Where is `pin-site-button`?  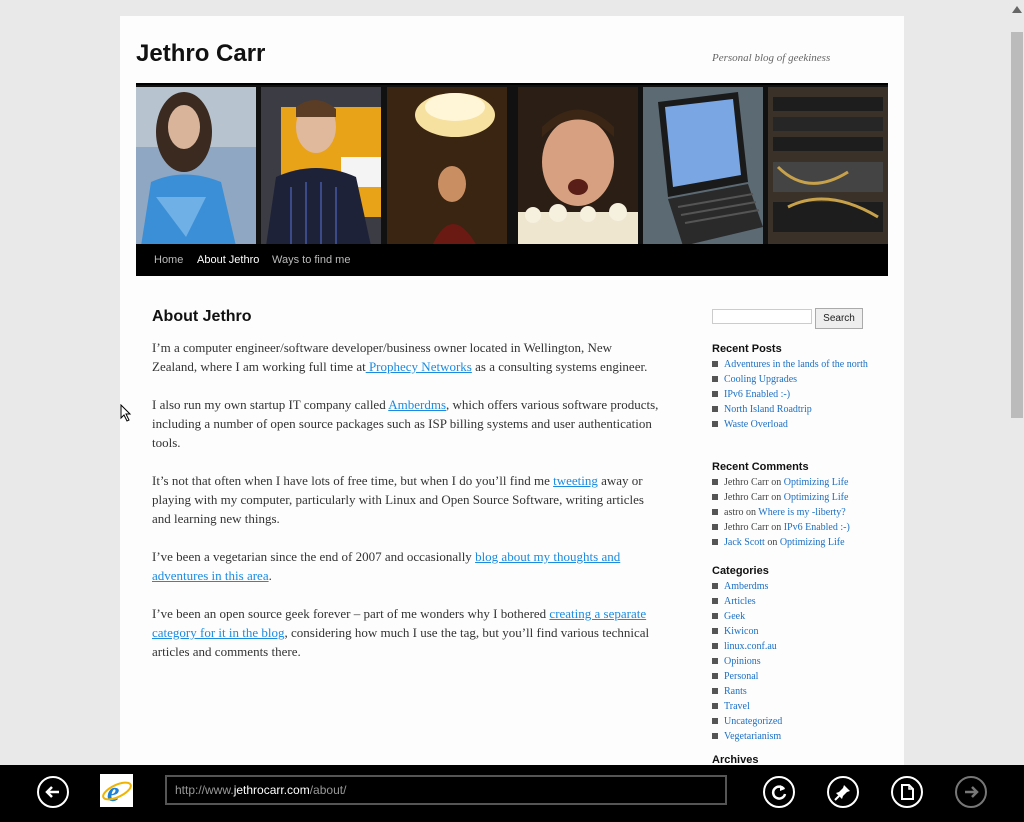
pin-site-button is located at coordinates (843, 792).